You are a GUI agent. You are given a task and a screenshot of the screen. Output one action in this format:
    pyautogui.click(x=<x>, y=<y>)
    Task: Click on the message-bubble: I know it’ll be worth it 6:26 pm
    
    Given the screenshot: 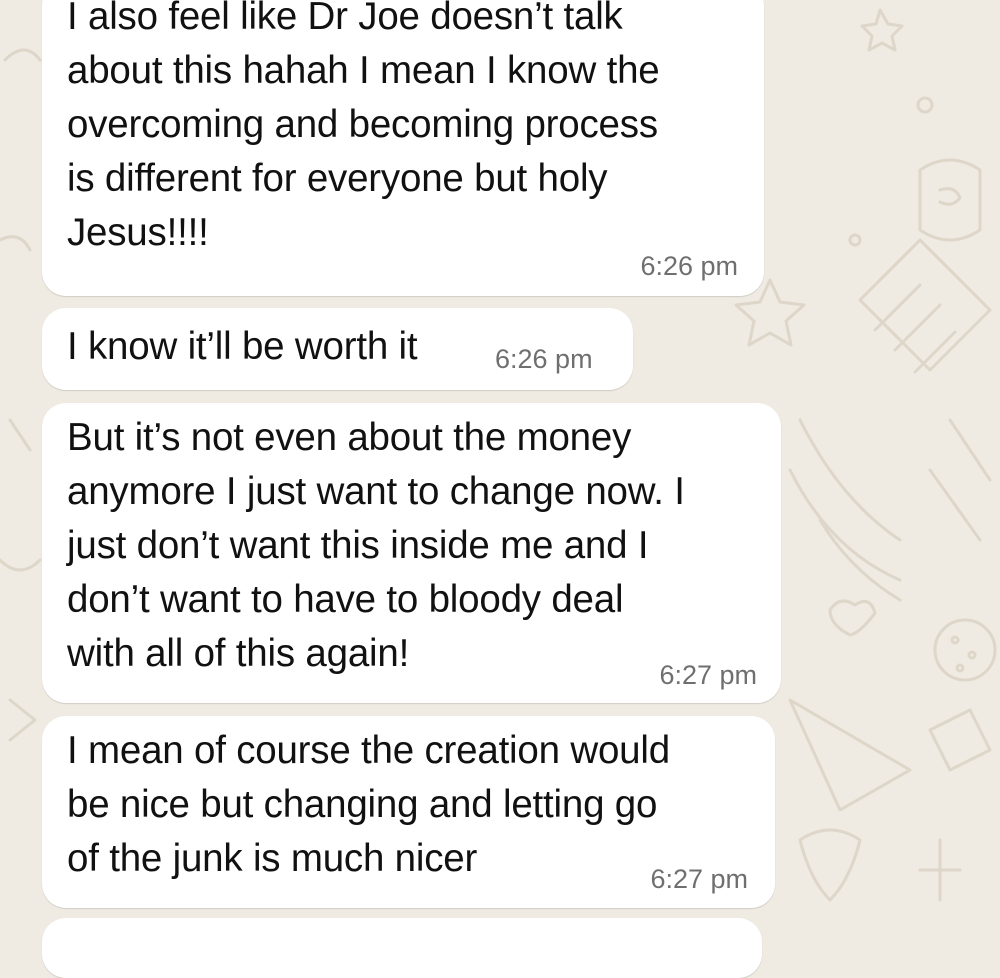 What is the action you would take?
    pyautogui.click(x=337, y=349)
    